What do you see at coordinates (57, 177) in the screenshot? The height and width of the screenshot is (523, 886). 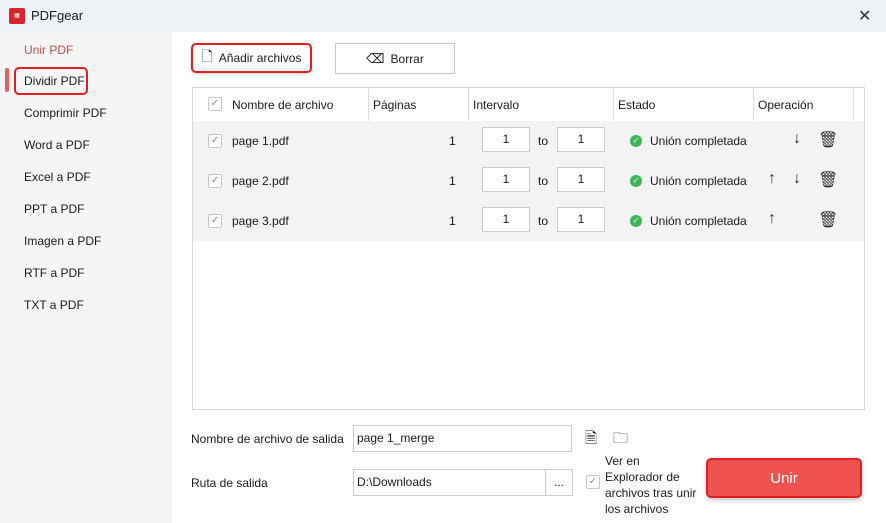 I see `sidebar-item-excel-a-pdf: Excel a PDF` at bounding box center [57, 177].